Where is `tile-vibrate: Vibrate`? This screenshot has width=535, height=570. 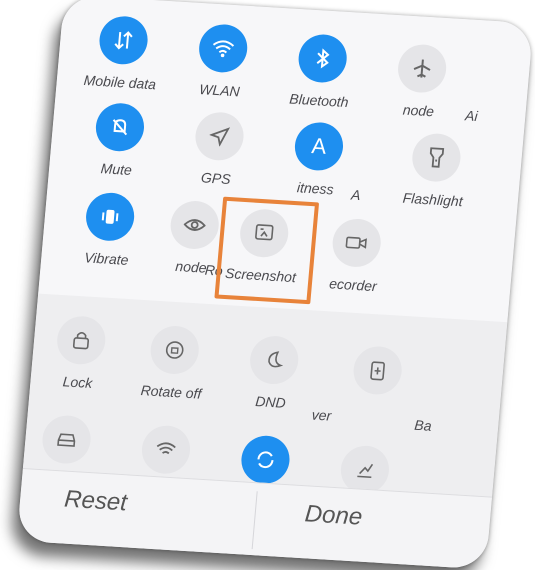 tile-vibrate: Vibrate is located at coordinates (109, 229).